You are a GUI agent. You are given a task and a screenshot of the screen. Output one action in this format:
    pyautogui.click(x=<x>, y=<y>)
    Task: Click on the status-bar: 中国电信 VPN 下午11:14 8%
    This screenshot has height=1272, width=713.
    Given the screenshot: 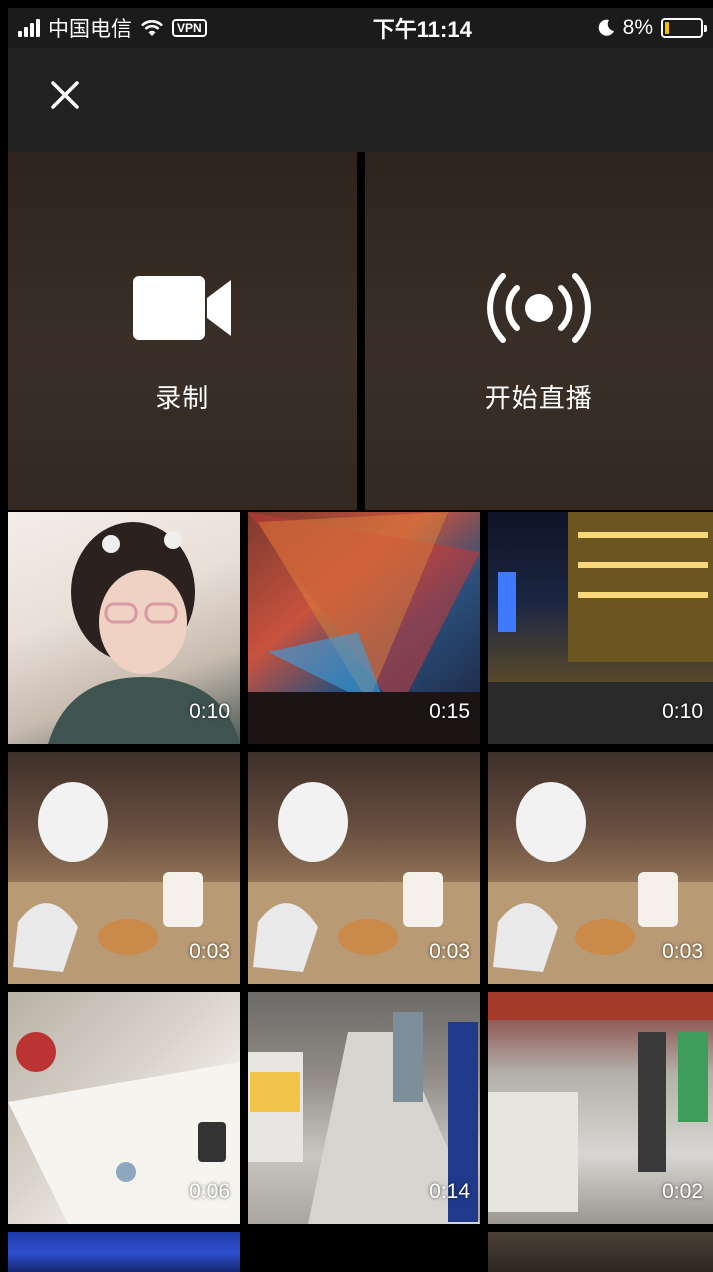 What is the action you would take?
    pyautogui.click(x=360, y=28)
    